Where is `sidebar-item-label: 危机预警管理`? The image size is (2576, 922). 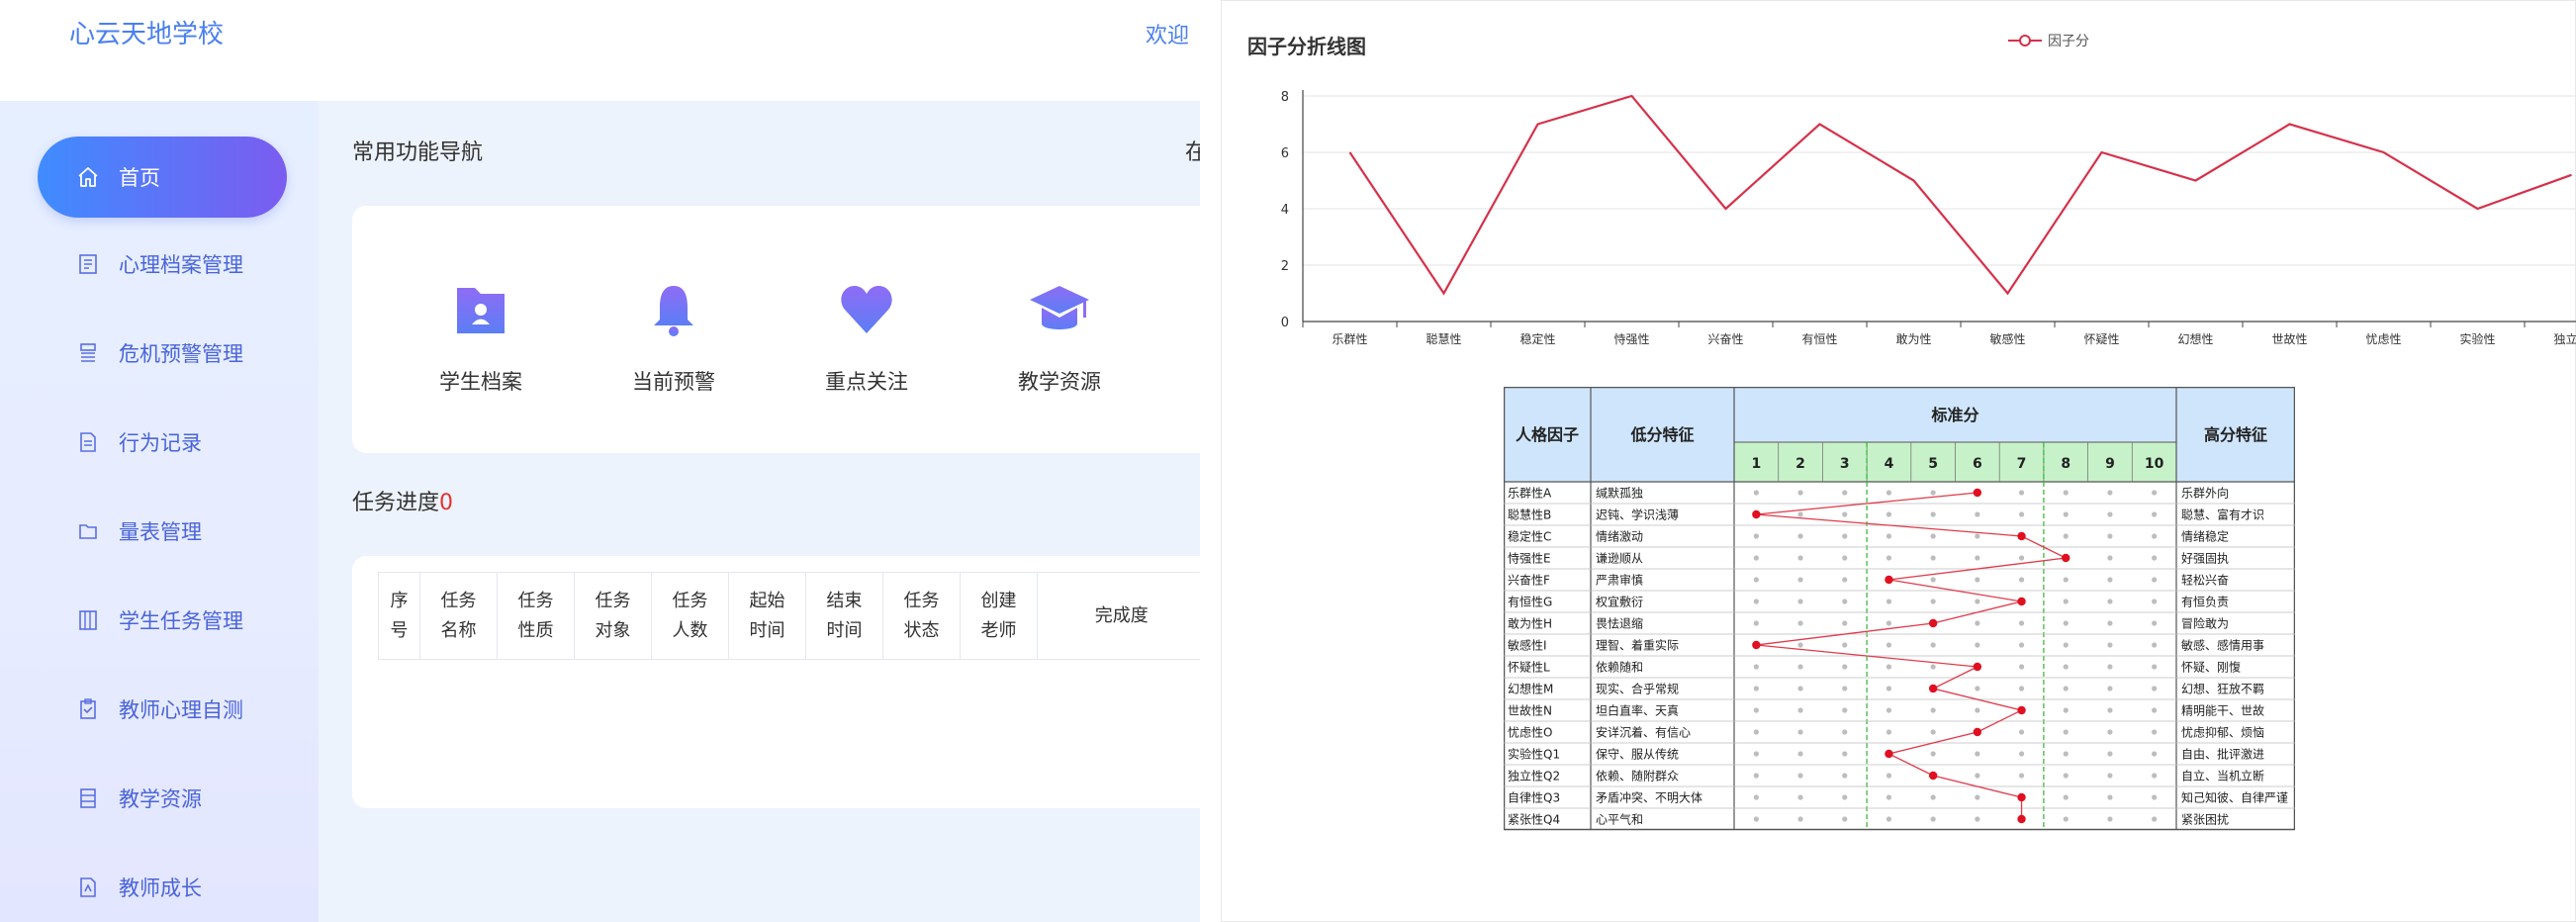 sidebar-item-label: 危机预警管理 is located at coordinates (181, 354).